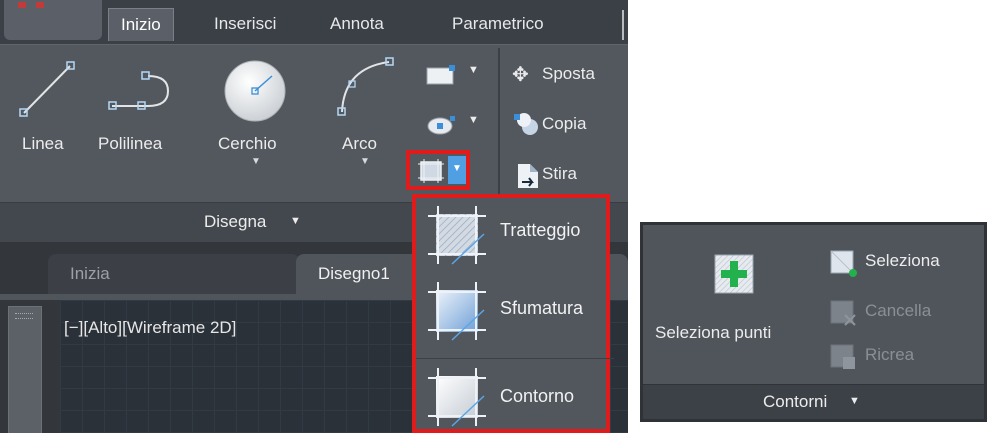  What do you see at coordinates (457, 397) in the screenshot?
I see `boundary-icon` at bounding box center [457, 397].